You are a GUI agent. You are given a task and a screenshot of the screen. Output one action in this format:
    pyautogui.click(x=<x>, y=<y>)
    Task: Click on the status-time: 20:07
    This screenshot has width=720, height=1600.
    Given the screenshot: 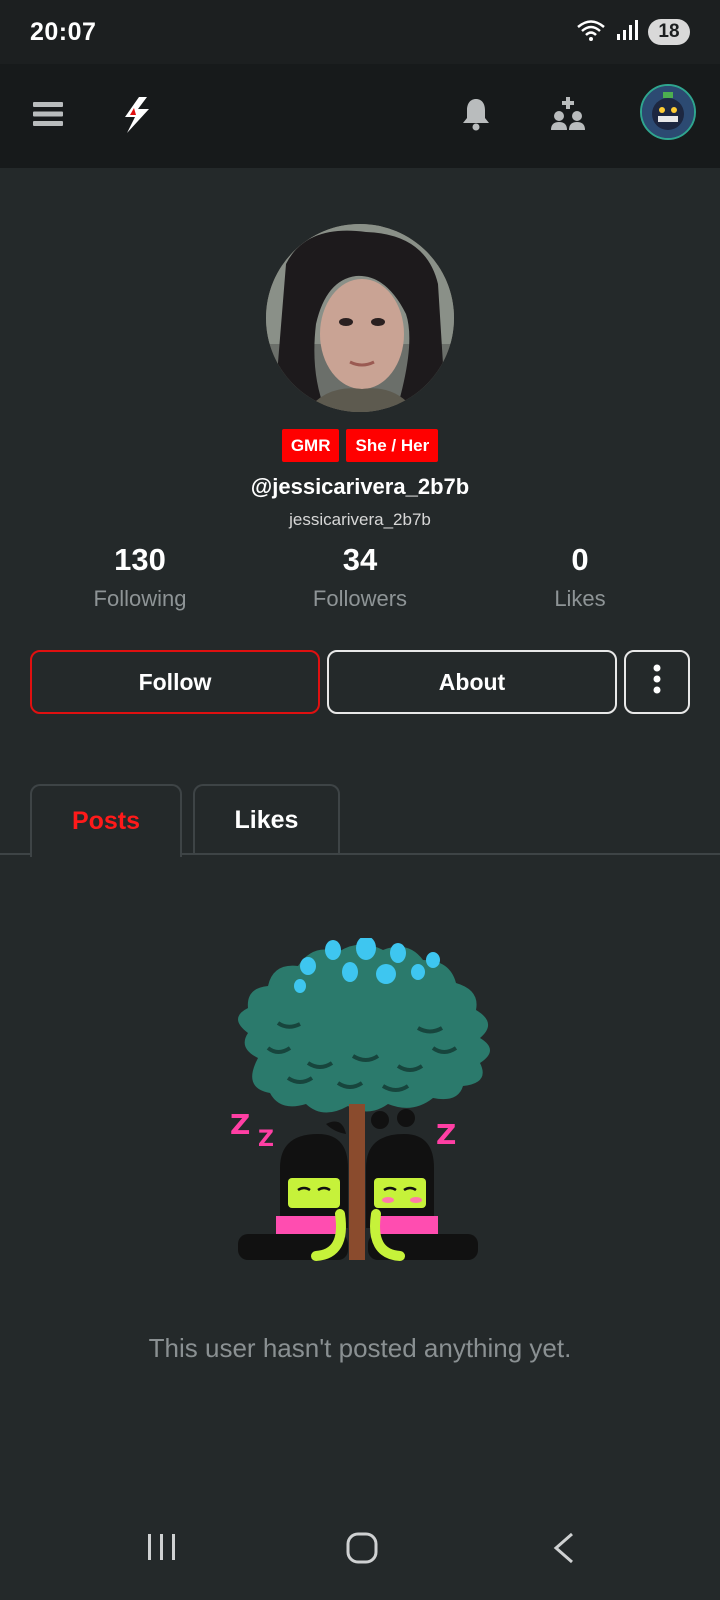 What is the action you would take?
    pyautogui.click(x=63, y=31)
    